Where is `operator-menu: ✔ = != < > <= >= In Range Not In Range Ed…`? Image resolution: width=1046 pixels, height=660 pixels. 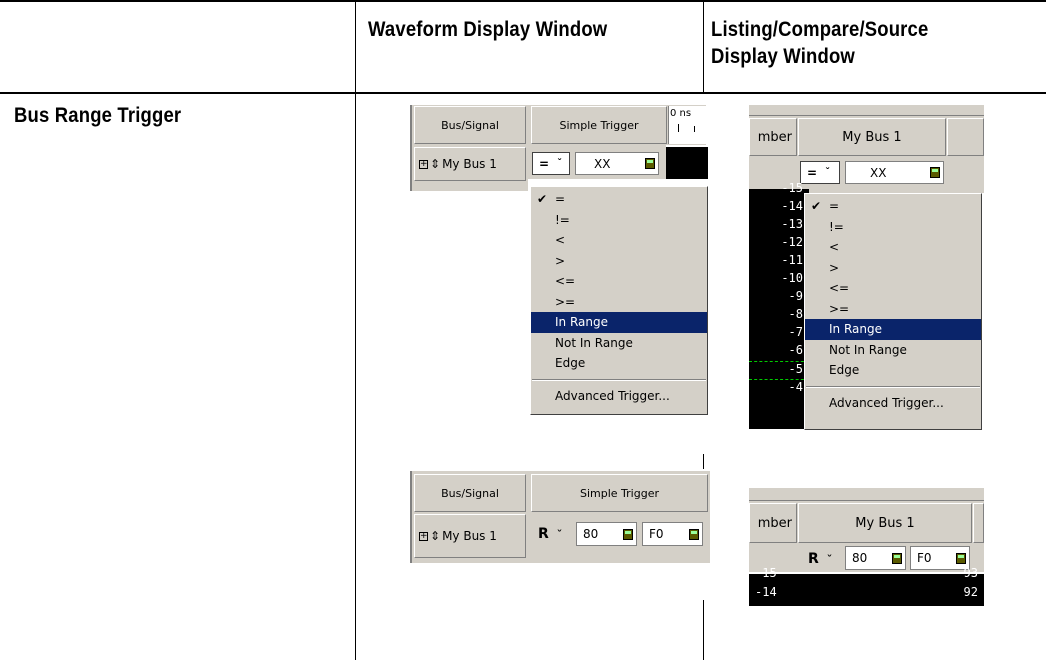
operator-menu: ✔ = != < > <= >= In Range Not In Range Ed… is located at coordinates (619, 300).